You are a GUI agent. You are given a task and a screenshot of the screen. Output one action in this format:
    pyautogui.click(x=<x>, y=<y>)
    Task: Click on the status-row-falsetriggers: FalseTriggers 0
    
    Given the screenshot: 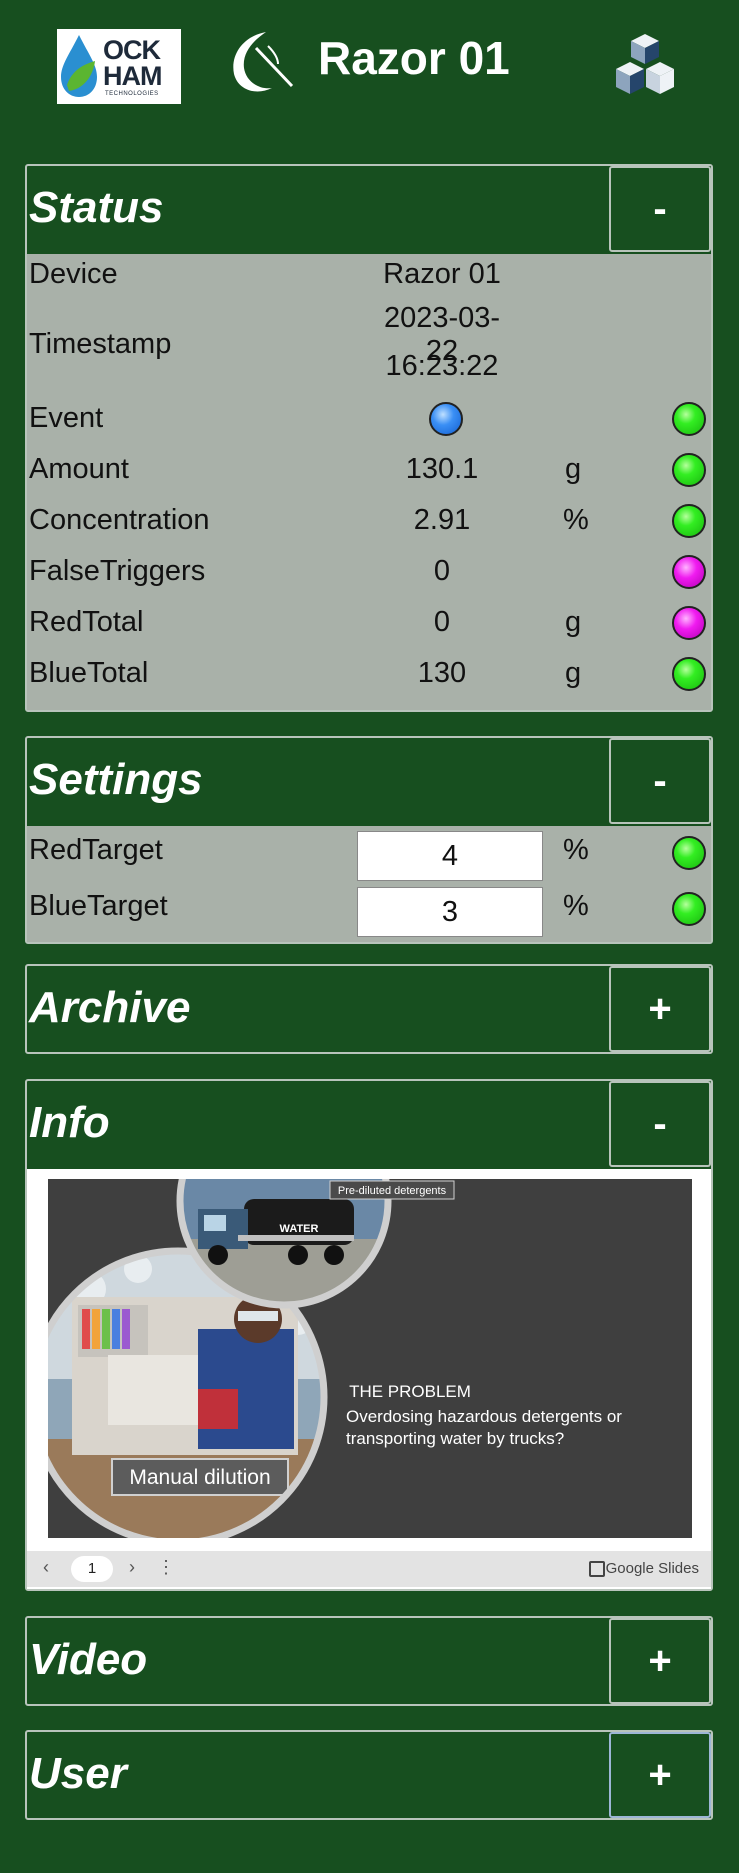 What is the action you would take?
    pyautogui.click(x=369, y=572)
    